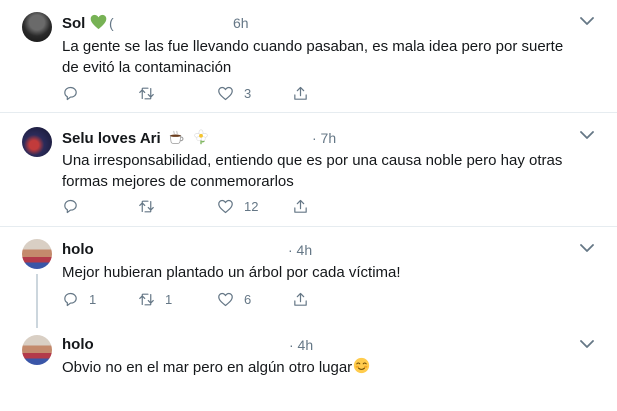 This screenshot has height=411, width=617. I want to click on retweet-count: 1, so click(169, 299).